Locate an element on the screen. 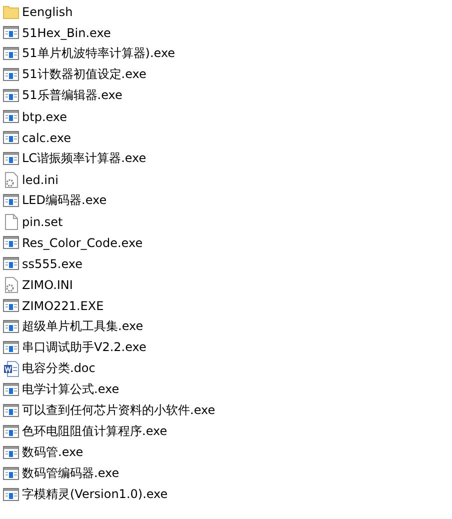 This screenshot has height=519, width=452. file-name: btp.exe is located at coordinates (45, 117).